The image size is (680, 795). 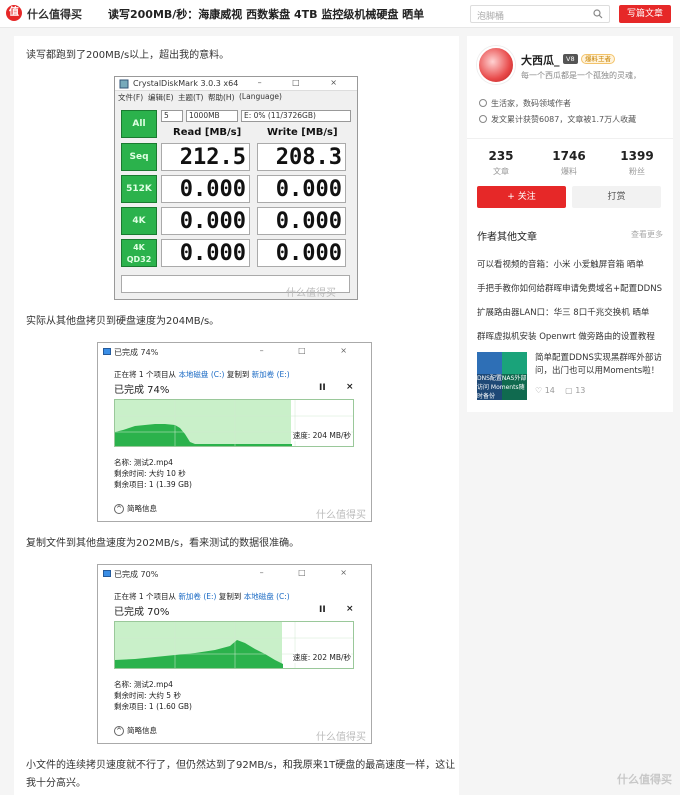 I want to click on other-article-link: 扩展路由器LAN口：华三 8口千兆交换机 晒单, so click(x=570, y=312).